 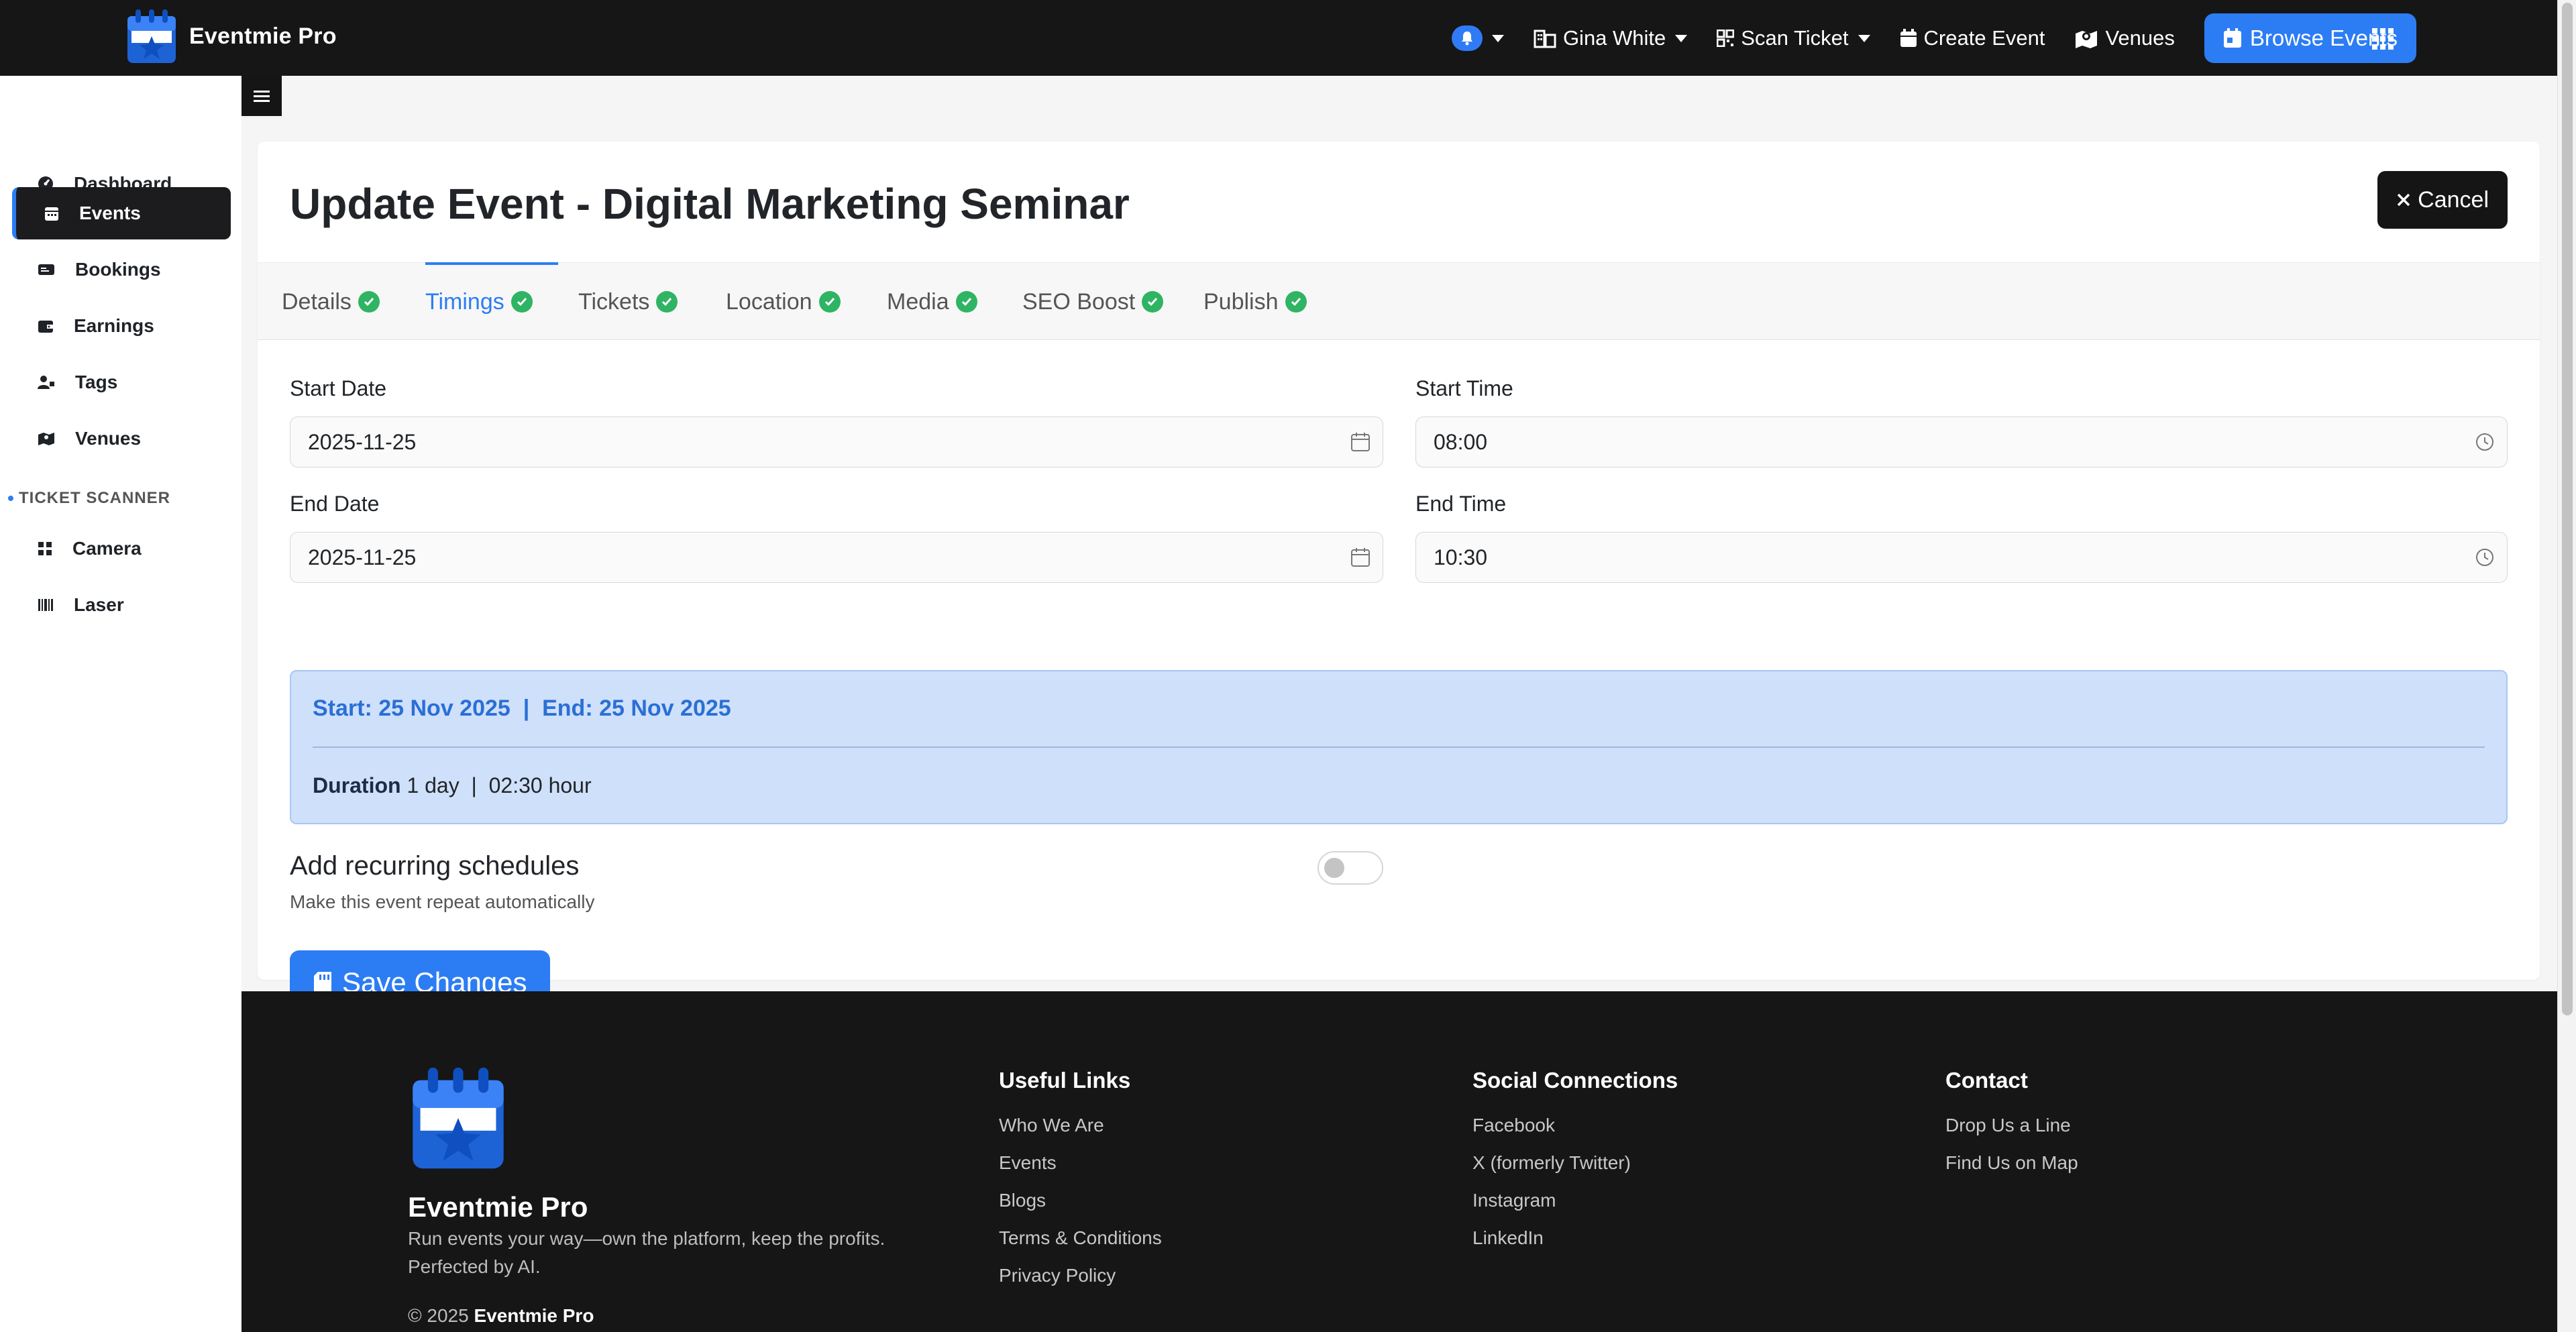 I want to click on sidebar-item-label: Laser, so click(x=99, y=604).